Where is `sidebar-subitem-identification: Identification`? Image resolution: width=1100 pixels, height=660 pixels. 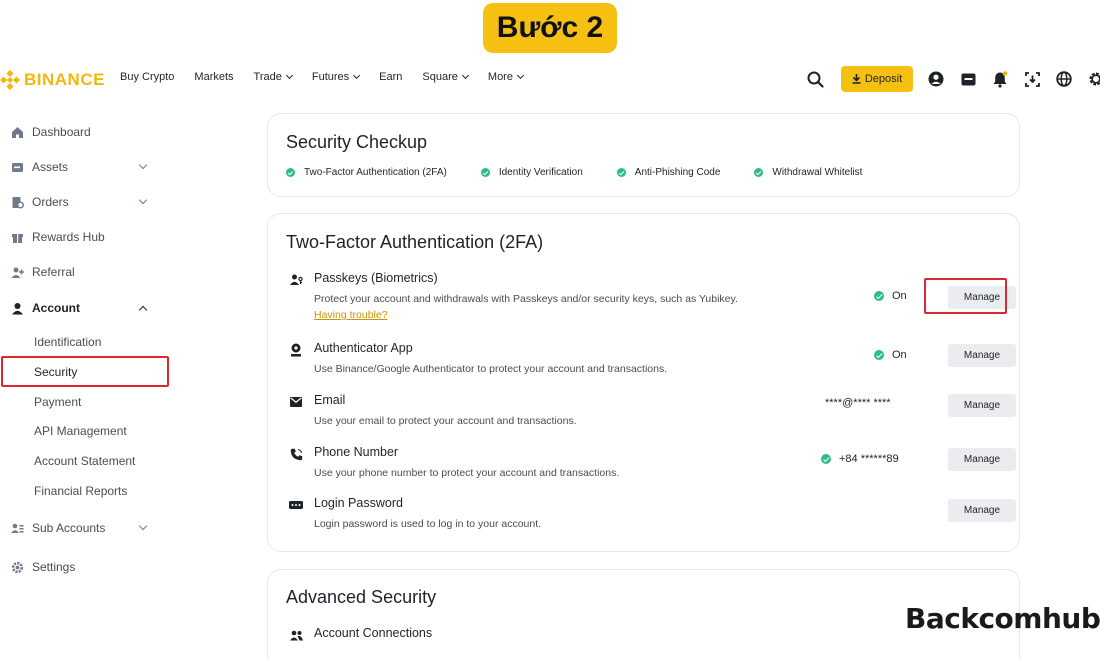
sidebar-subitem-identification: Identification is located at coordinates (85, 342).